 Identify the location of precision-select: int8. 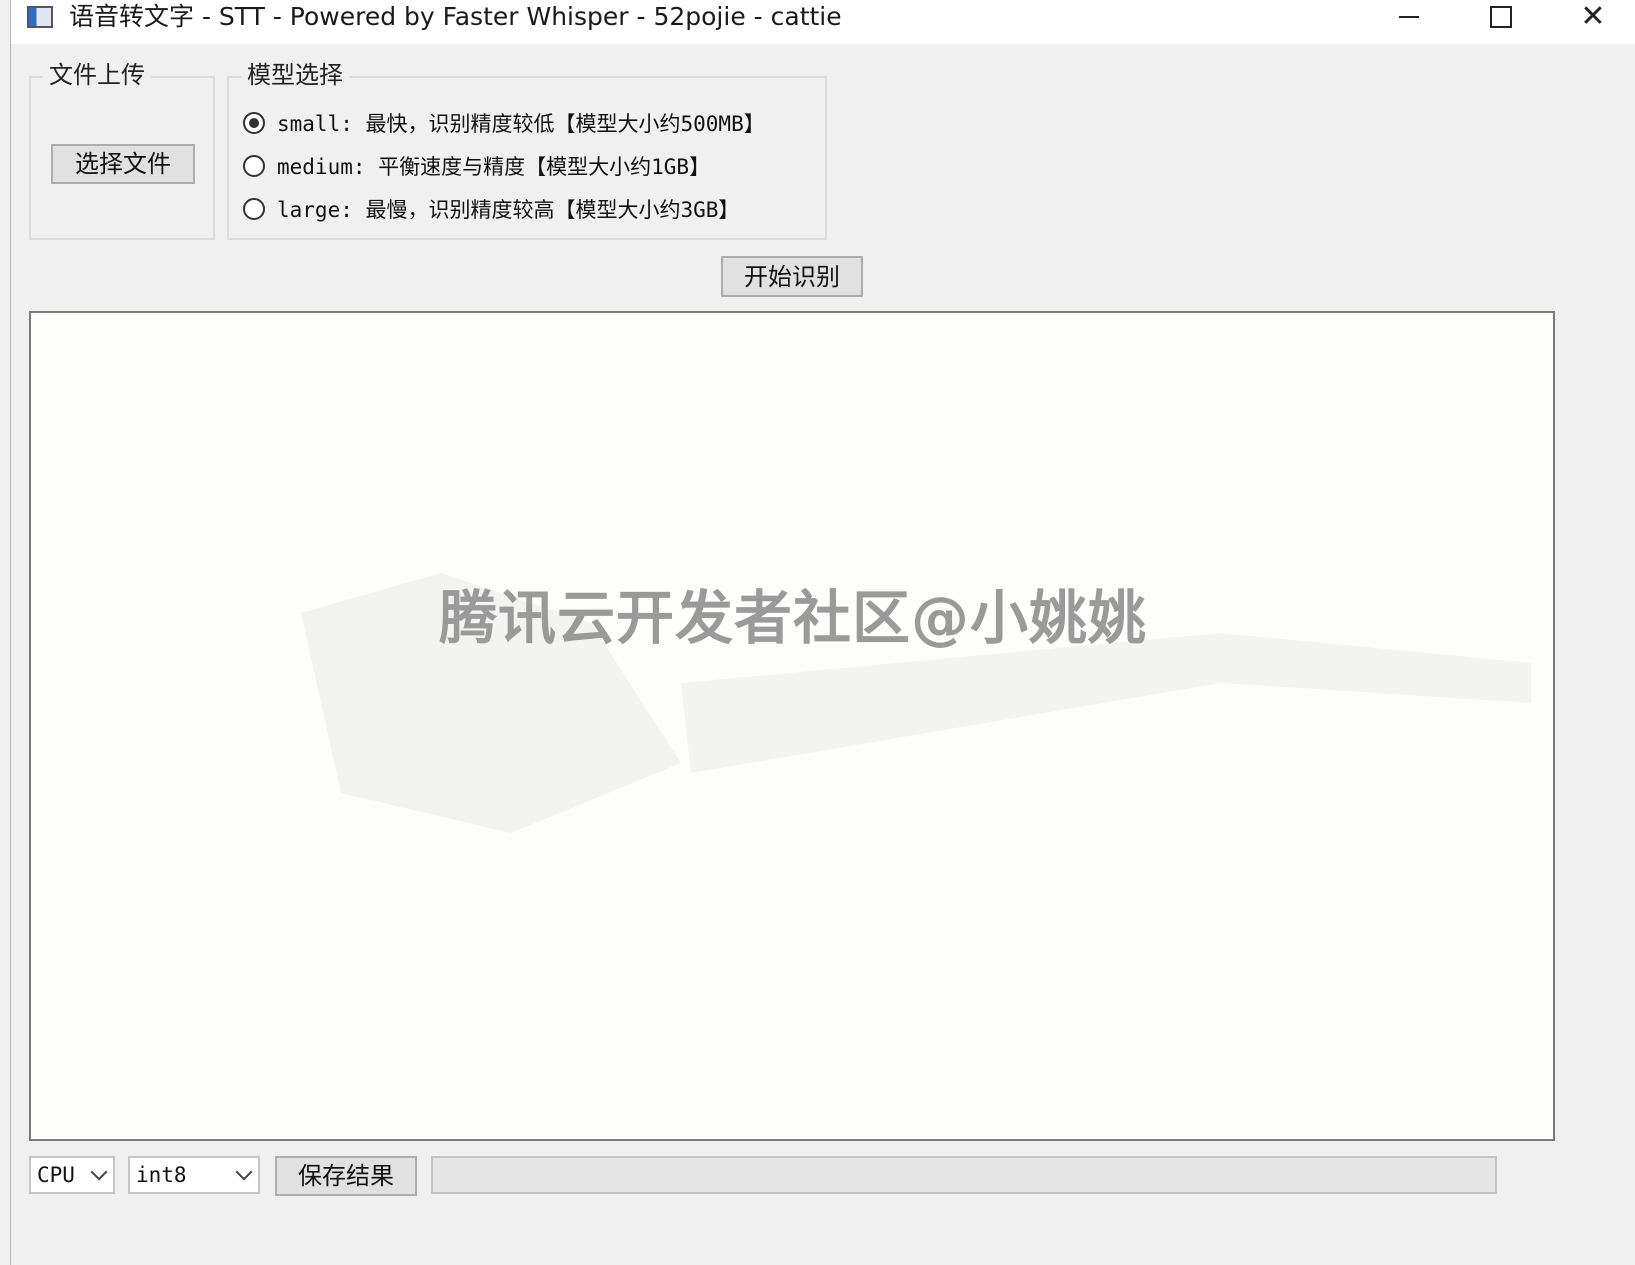
(194, 1175).